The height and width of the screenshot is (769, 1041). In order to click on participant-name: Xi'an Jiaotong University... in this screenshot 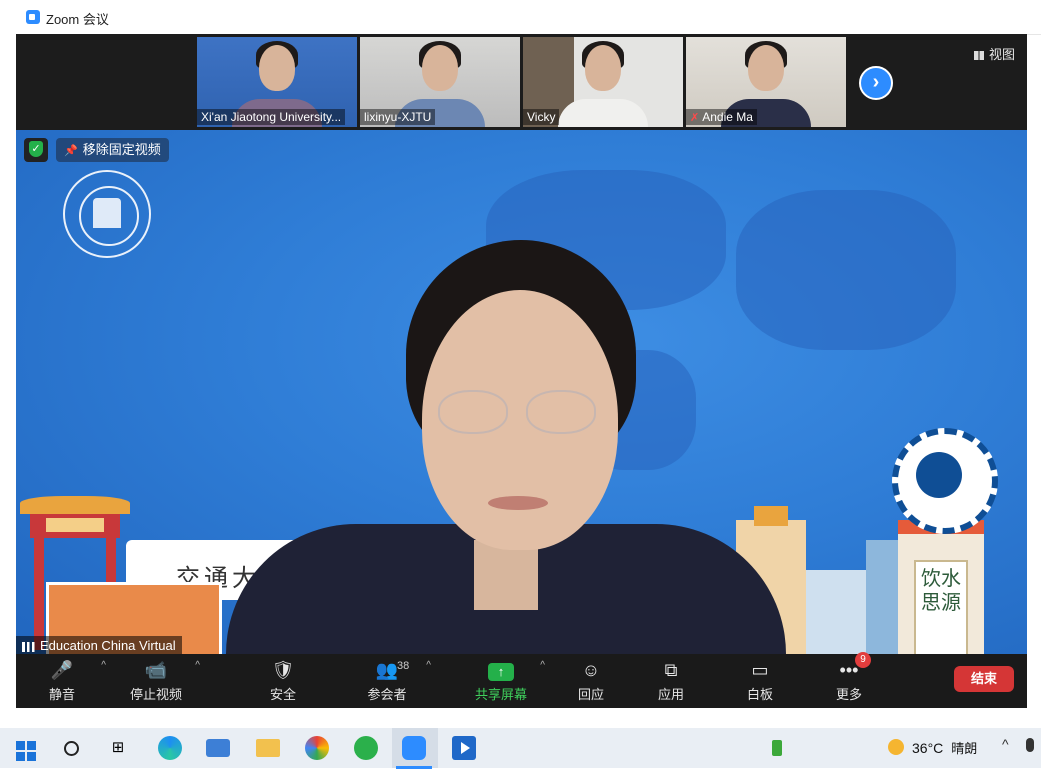, I will do `click(271, 117)`.